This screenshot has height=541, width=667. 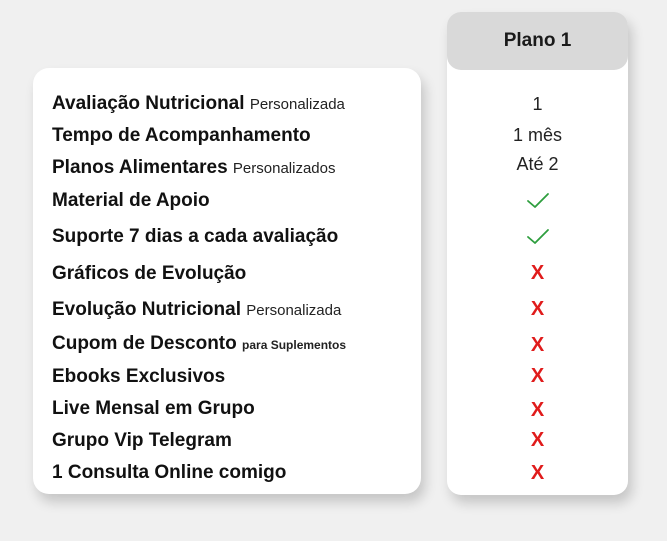 What do you see at coordinates (198, 103) in the screenshot?
I see `feature-row-1-label: Avaliação Nutricional Personalizada` at bounding box center [198, 103].